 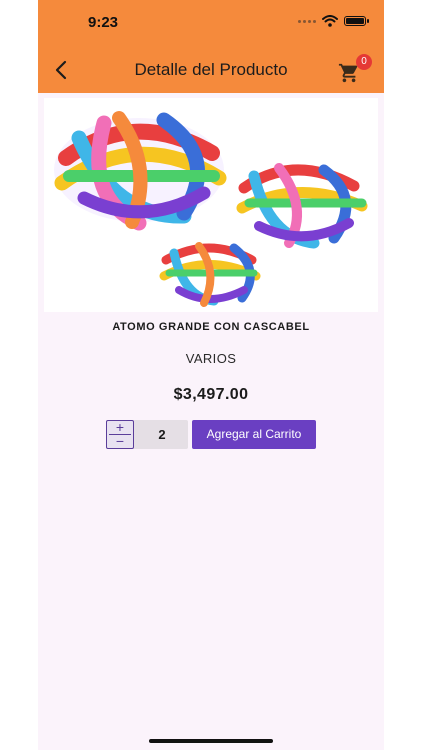 What do you see at coordinates (364, 62) in the screenshot?
I see `cart-count-badge: 0` at bounding box center [364, 62].